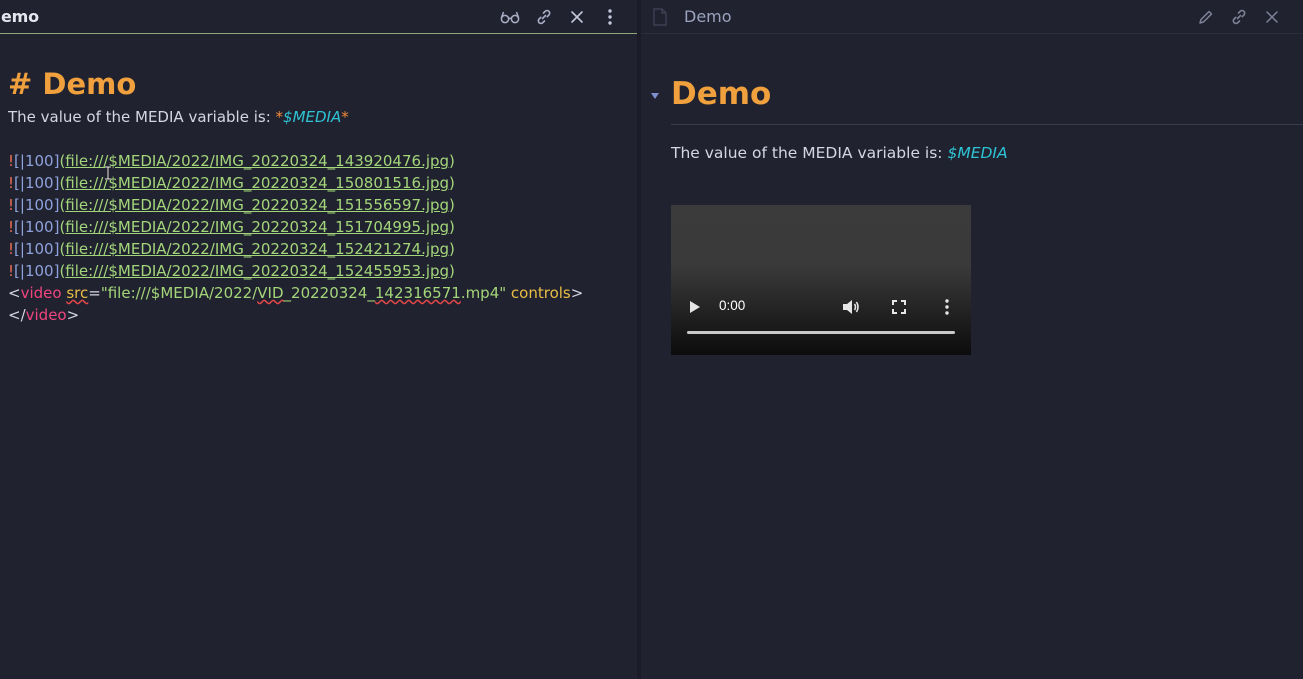  What do you see at coordinates (14, 293) in the screenshot?
I see `tag-bracket: <` at bounding box center [14, 293].